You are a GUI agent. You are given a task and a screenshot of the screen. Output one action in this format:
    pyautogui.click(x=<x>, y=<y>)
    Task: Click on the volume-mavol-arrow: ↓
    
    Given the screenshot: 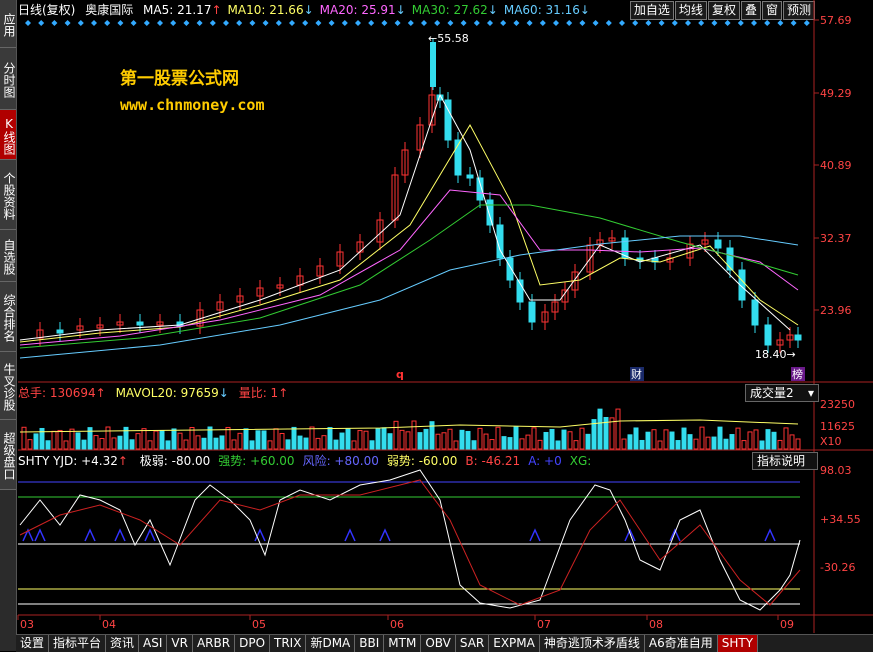 What is the action you would take?
    pyautogui.click(x=223, y=393)
    